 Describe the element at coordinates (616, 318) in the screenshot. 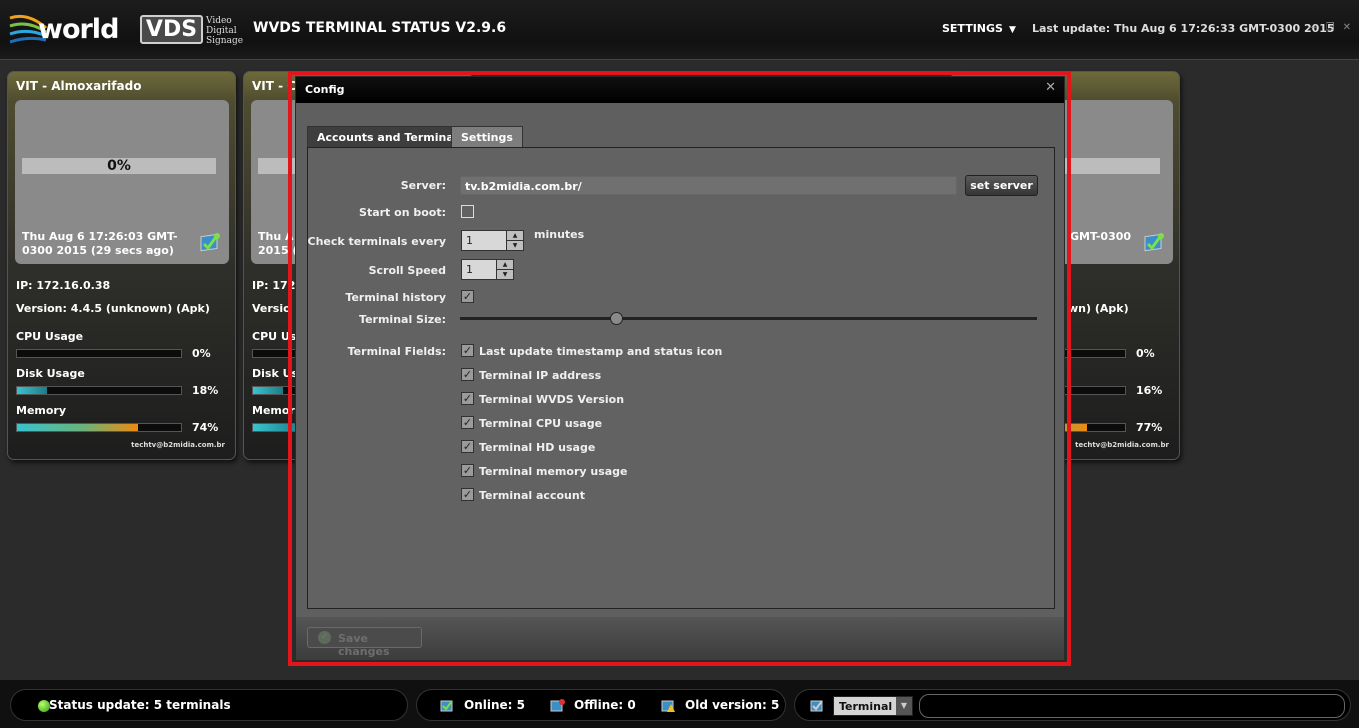

I see `terminal-size-slider-thumb` at that location.